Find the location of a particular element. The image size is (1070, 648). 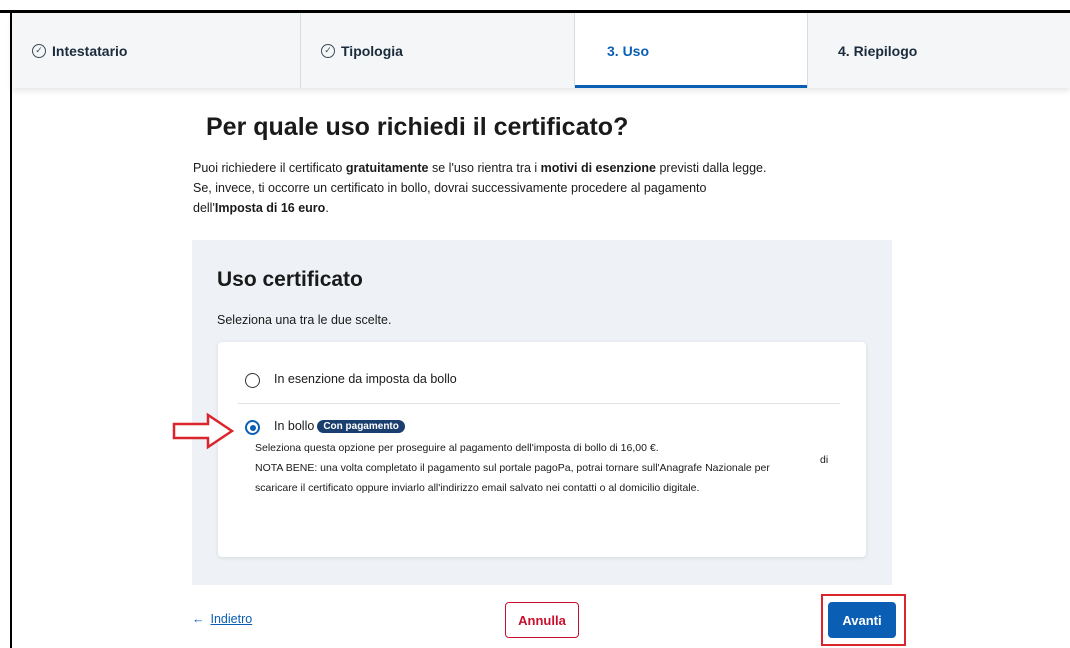

cancel-button: Annulla is located at coordinates (542, 620).